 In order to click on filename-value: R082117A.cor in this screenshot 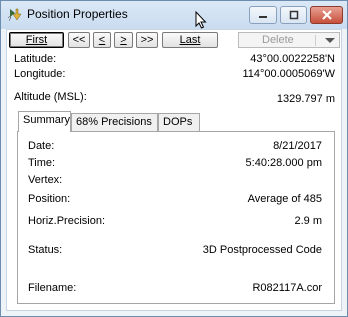, I will do `click(287, 288)`.